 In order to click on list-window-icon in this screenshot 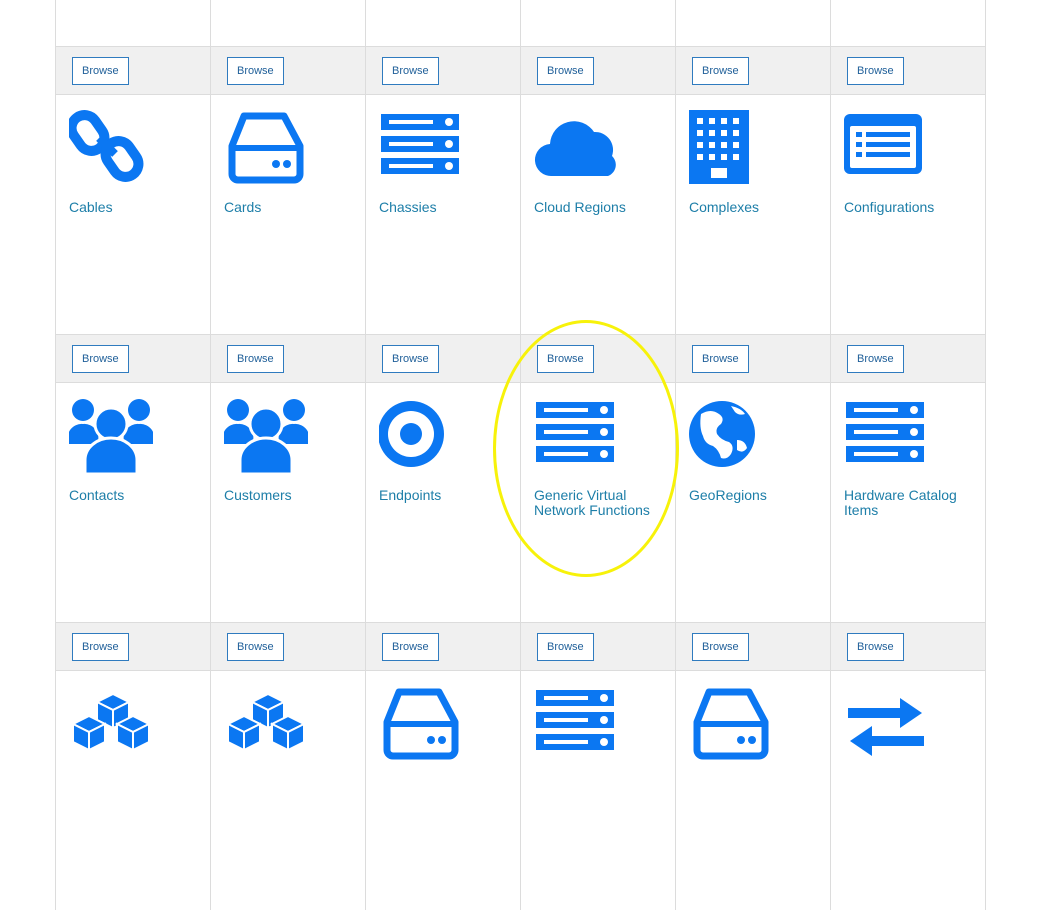, I will do `click(886, 147)`.